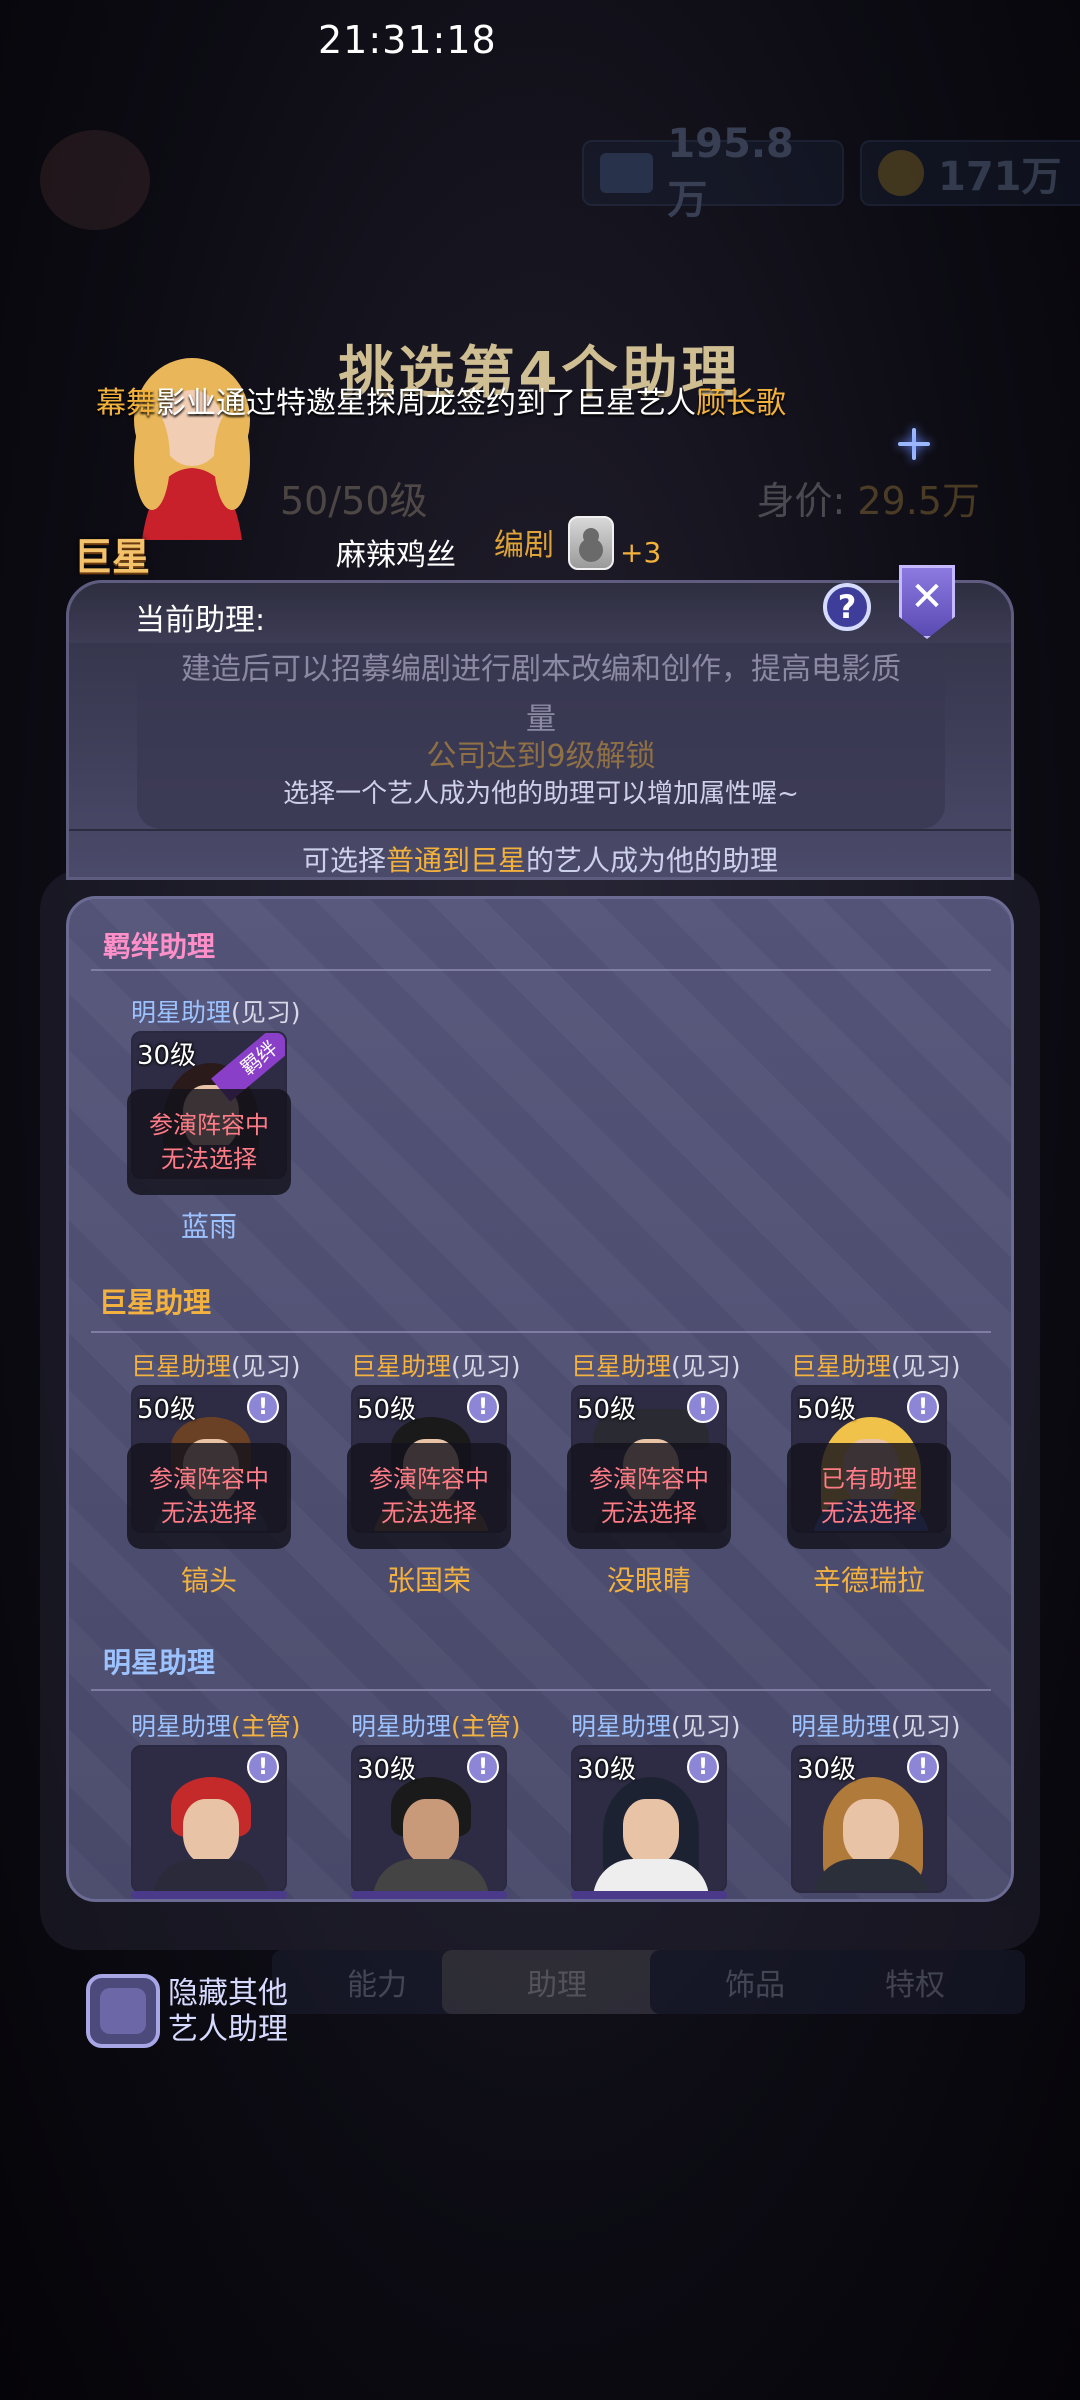 The image size is (1080, 2400). What do you see at coordinates (155, 1302) in the screenshot?
I see `section-title-superstar: 巨星助理` at bounding box center [155, 1302].